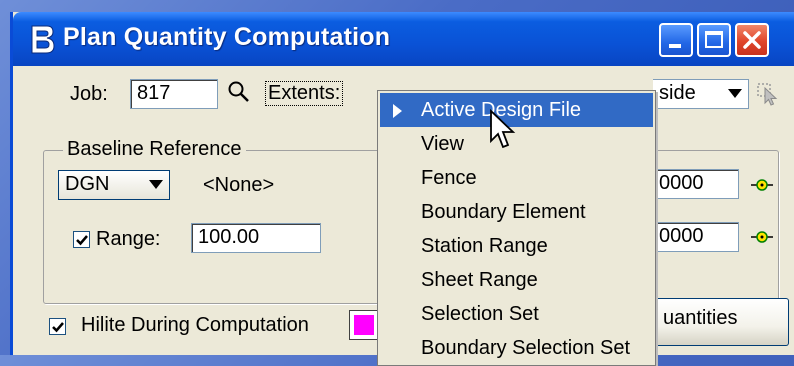 The height and width of the screenshot is (366, 794). What do you see at coordinates (480, 314) in the screenshot?
I see `menu-item-label: Selection Set` at bounding box center [480, 314].